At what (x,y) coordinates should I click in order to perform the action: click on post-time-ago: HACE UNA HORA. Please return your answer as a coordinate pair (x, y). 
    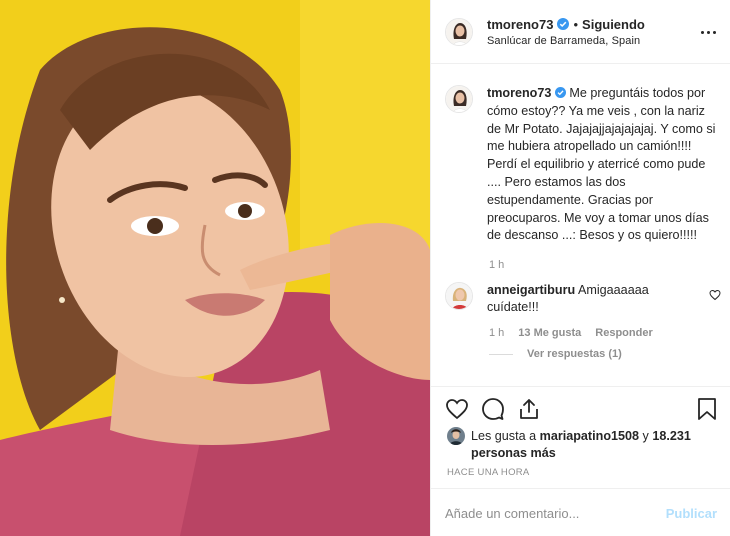
    Looking at the image, I should click on (488, 472).